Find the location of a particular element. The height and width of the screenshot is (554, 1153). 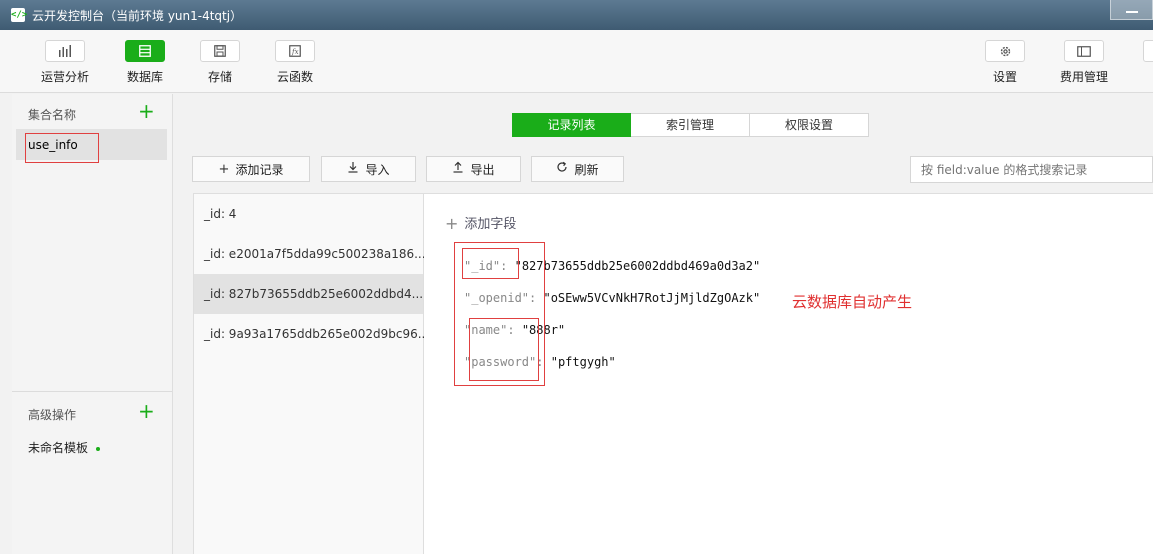

import-label: 导入 is located at coordinates (377, 169).